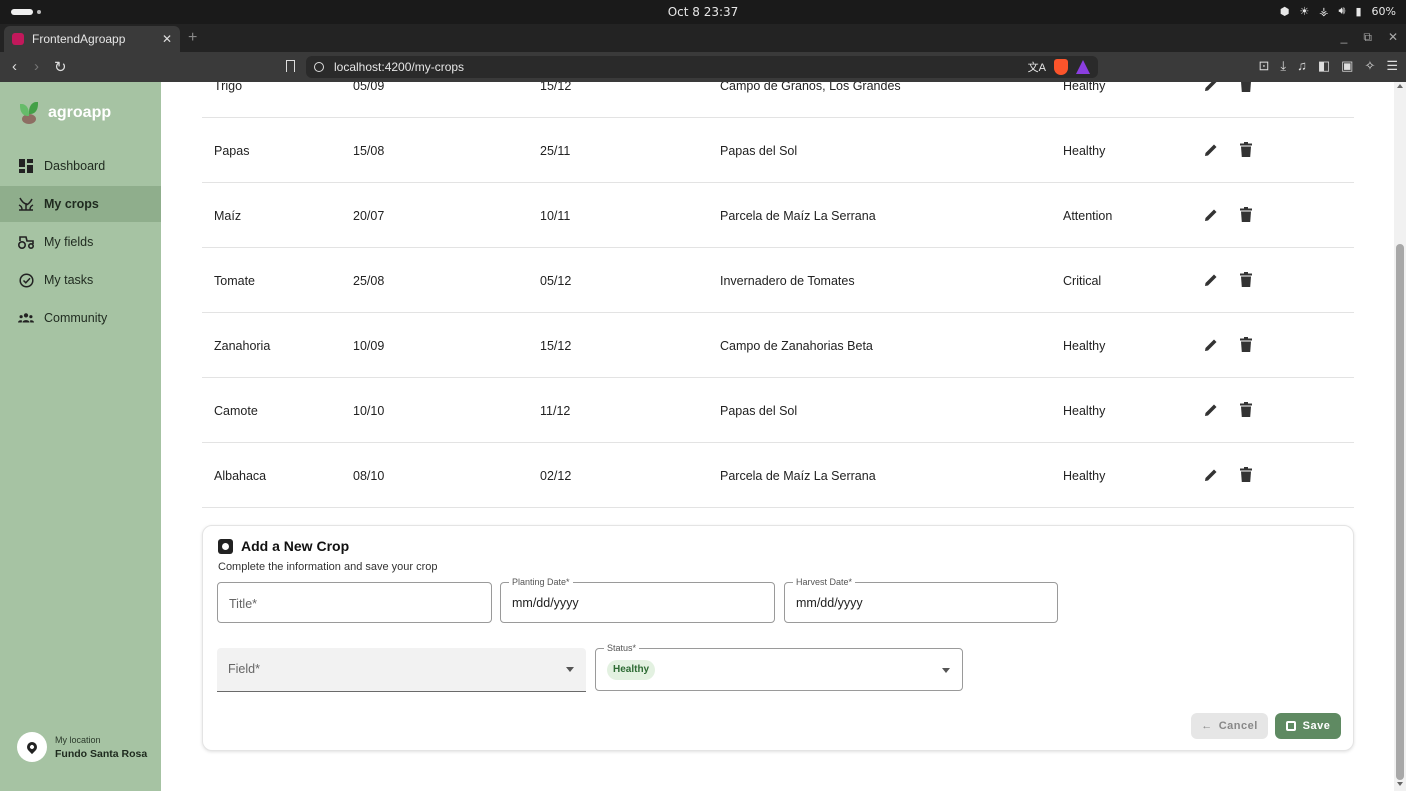 The height and width of the screenshot is (791, 1406). Describe the element at coordinates (702, 67) in the screenshot. I see `address-bar: localhost:4200/my-crops 文A` at that location.